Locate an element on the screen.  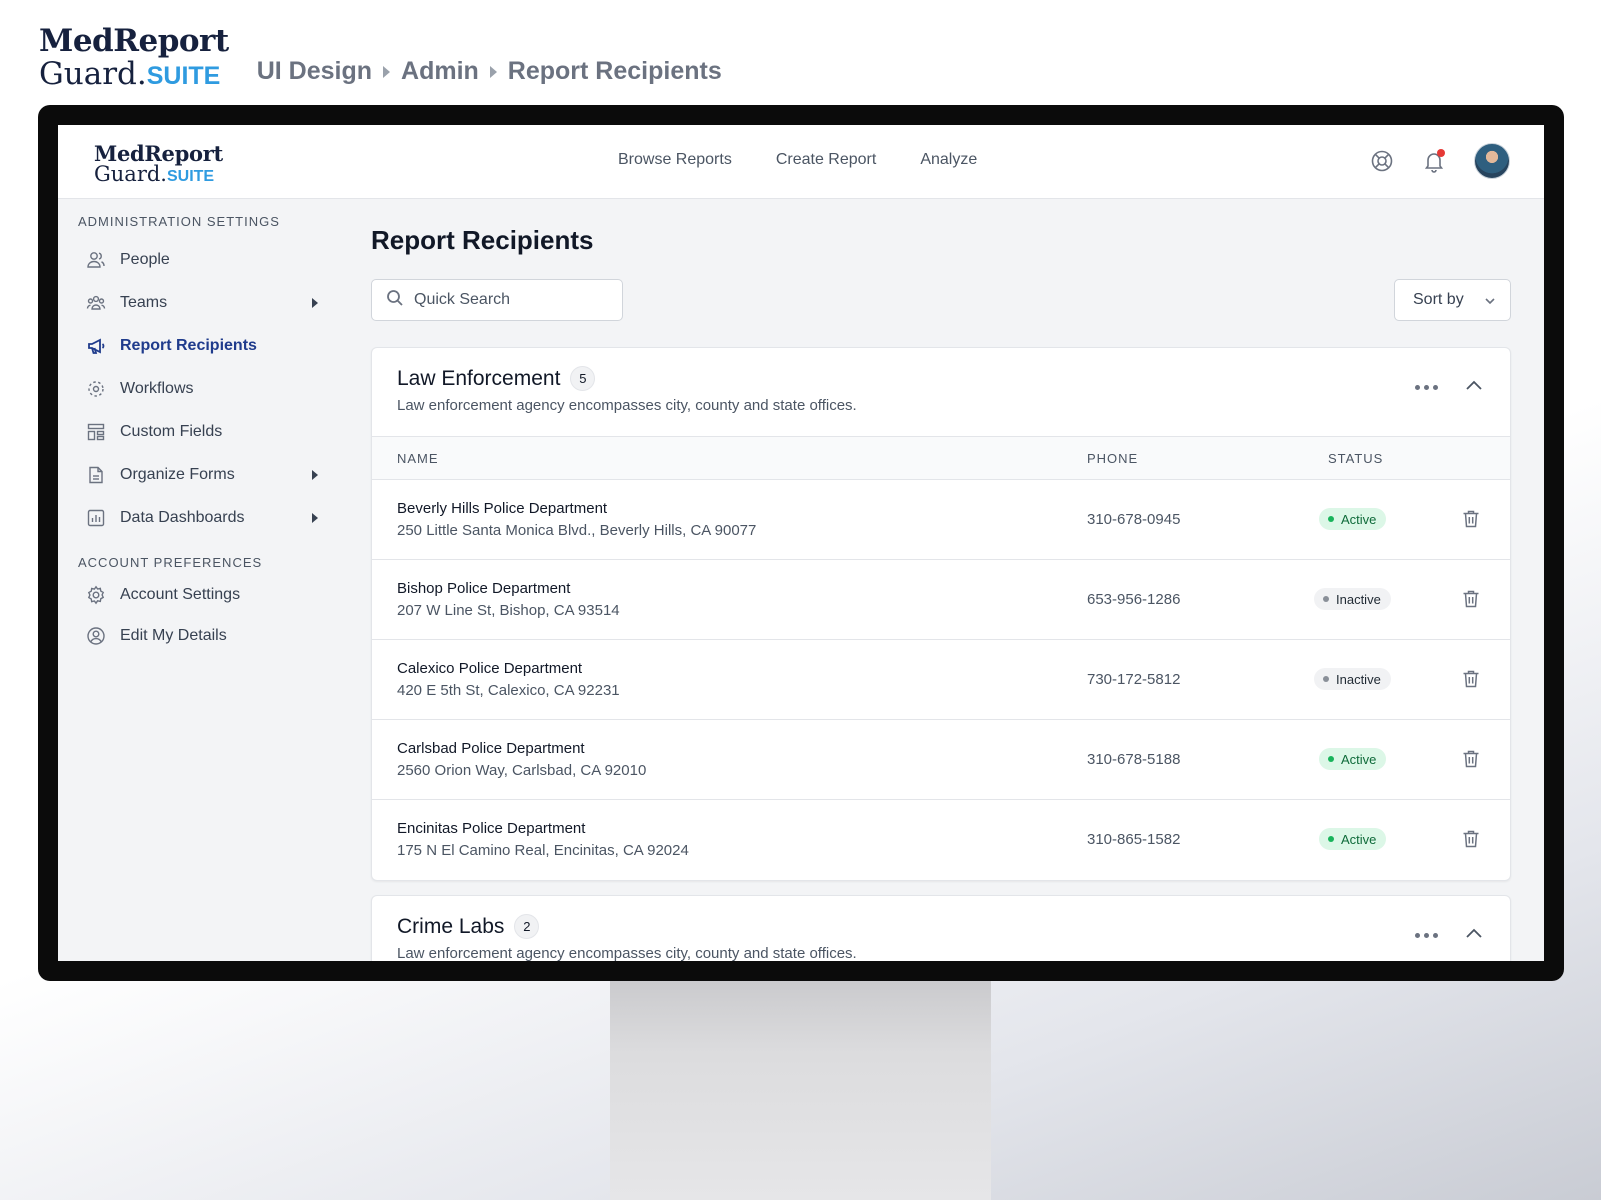
people-icon is located at coordinates (96, 260).